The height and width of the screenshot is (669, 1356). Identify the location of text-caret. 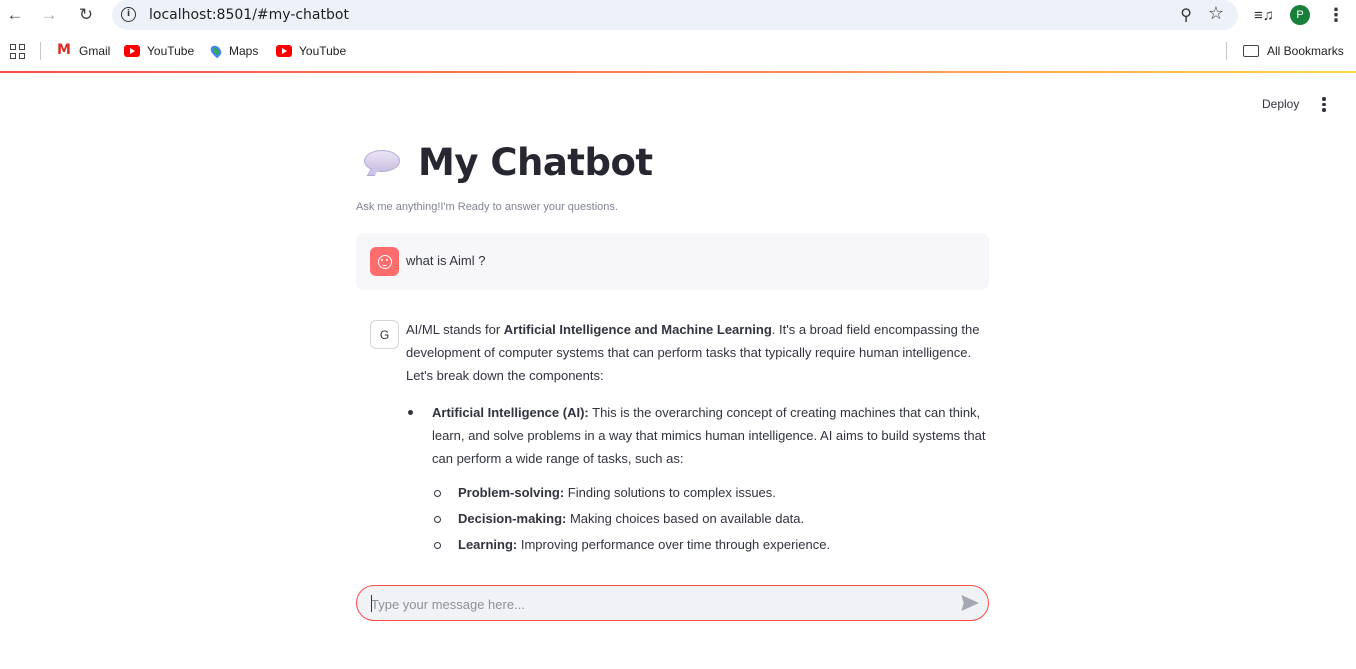
(371, 603).